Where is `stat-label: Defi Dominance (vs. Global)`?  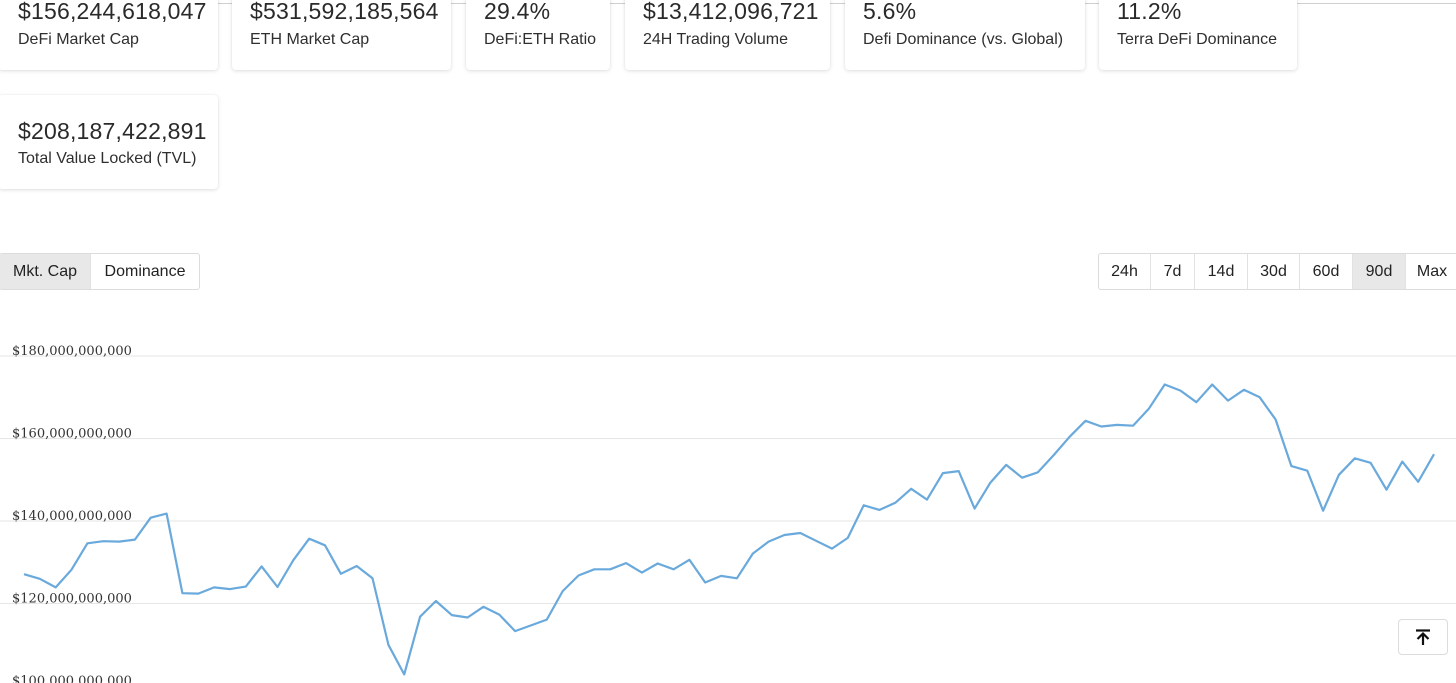 stat-label: Defi Dominance (vs. Global) is located at coordinates (963, 39).